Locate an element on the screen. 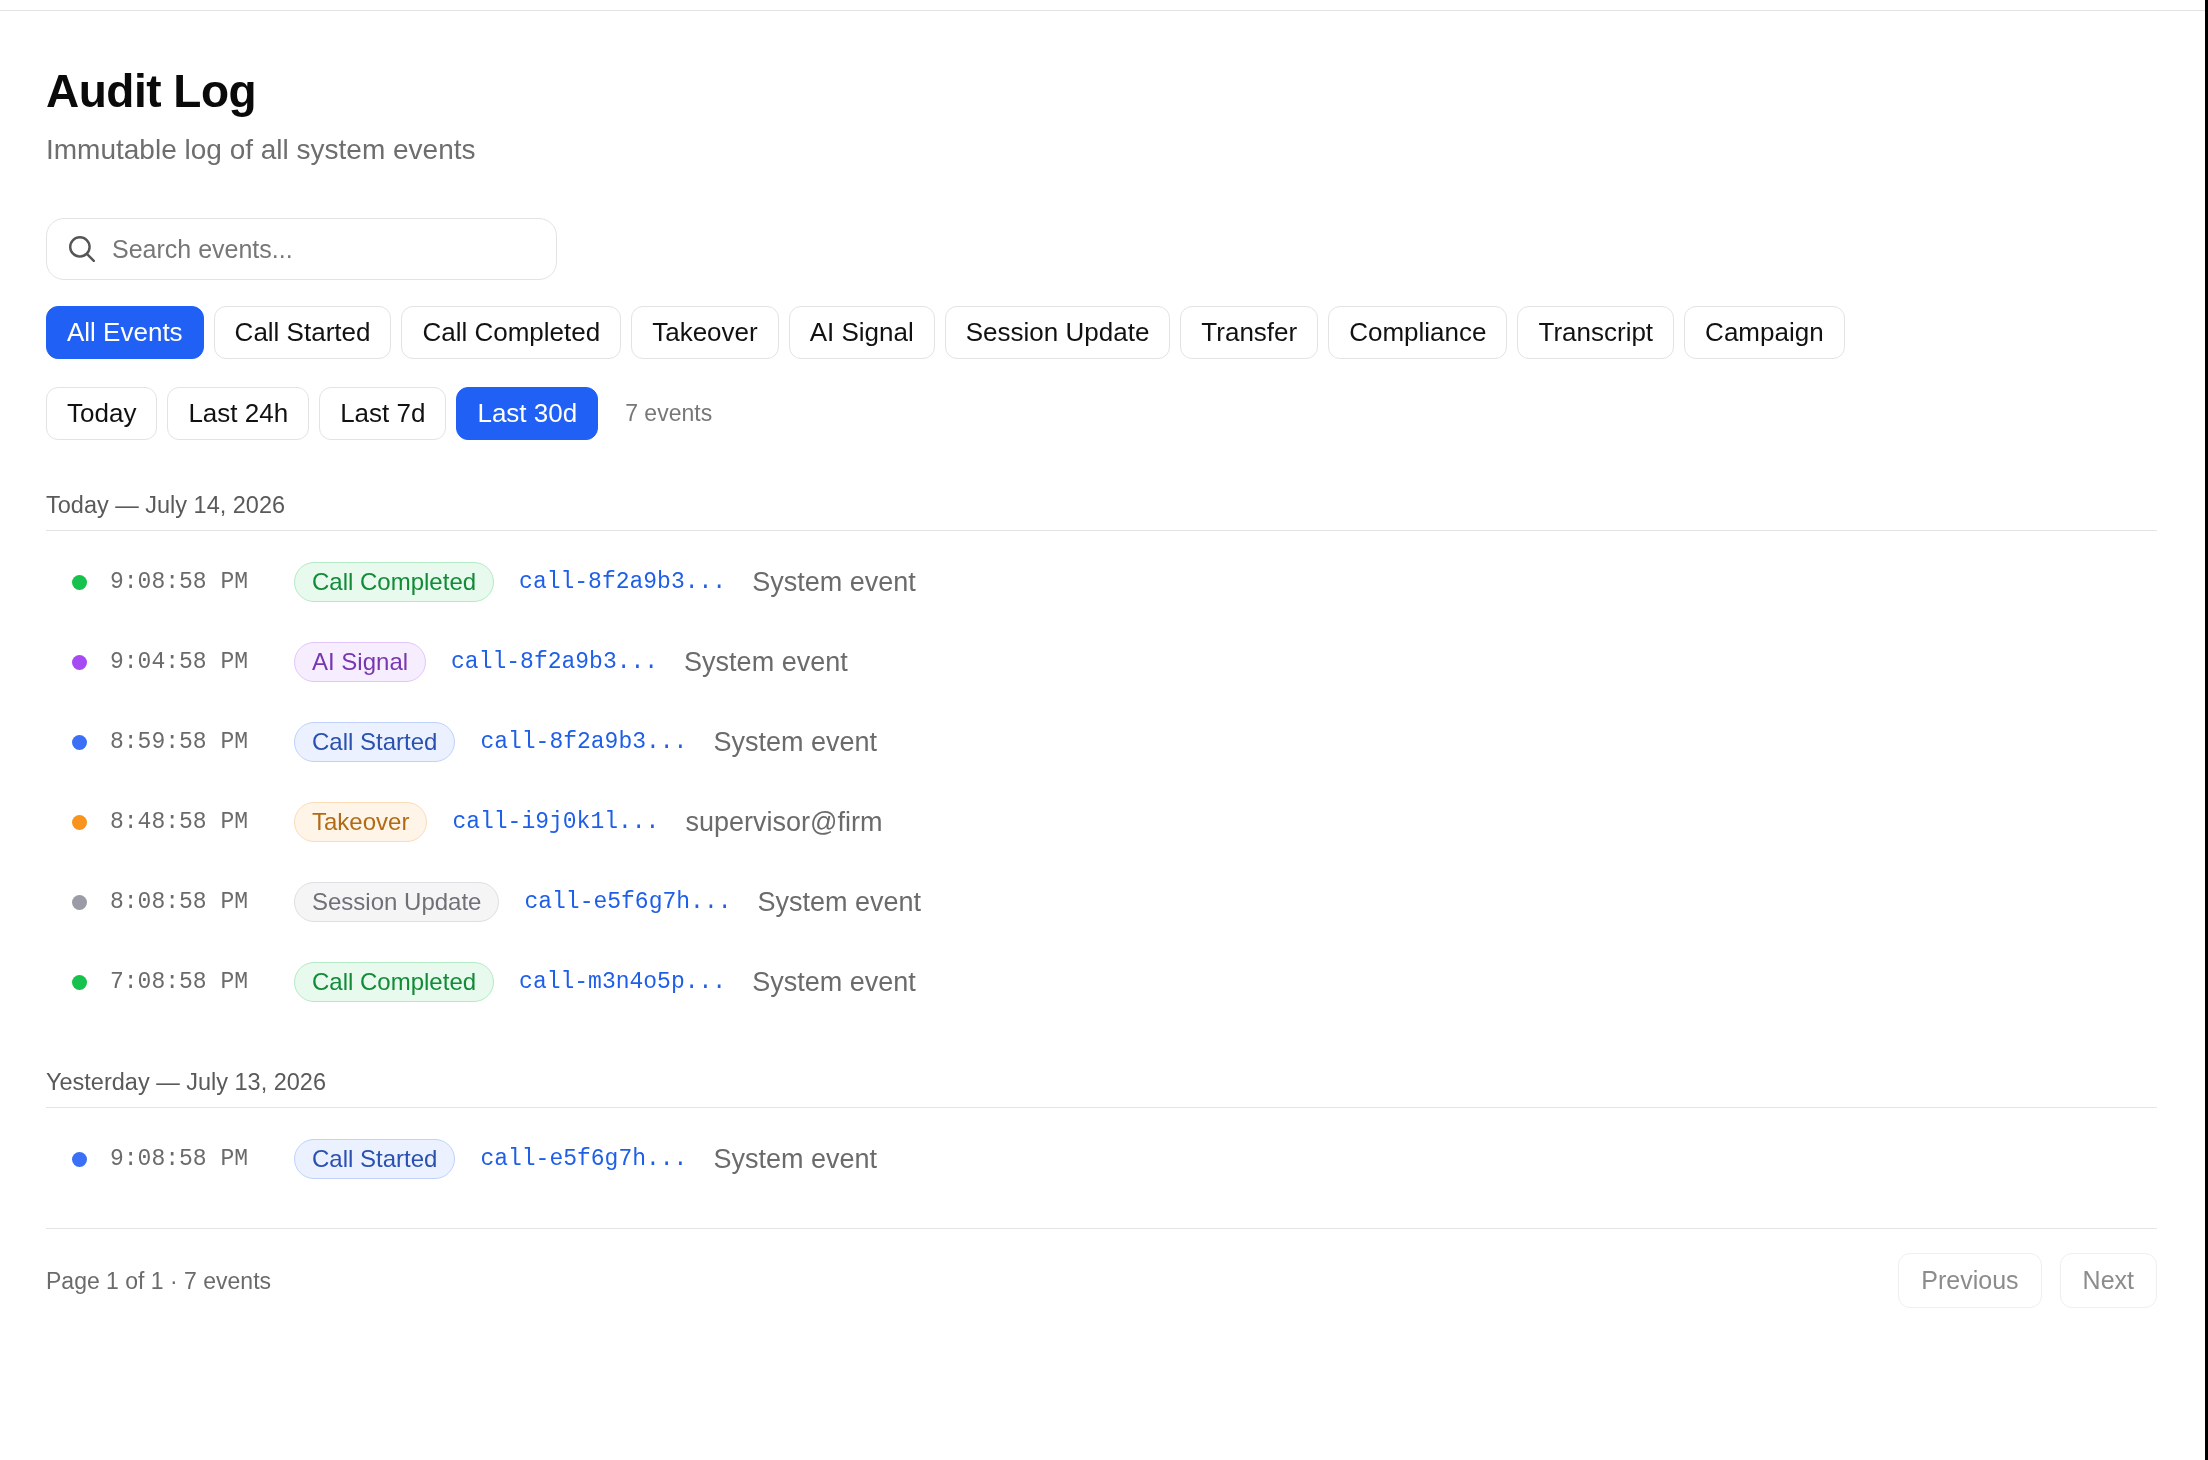  filter-tab: Campaign is located at coordinates (1764, 332).